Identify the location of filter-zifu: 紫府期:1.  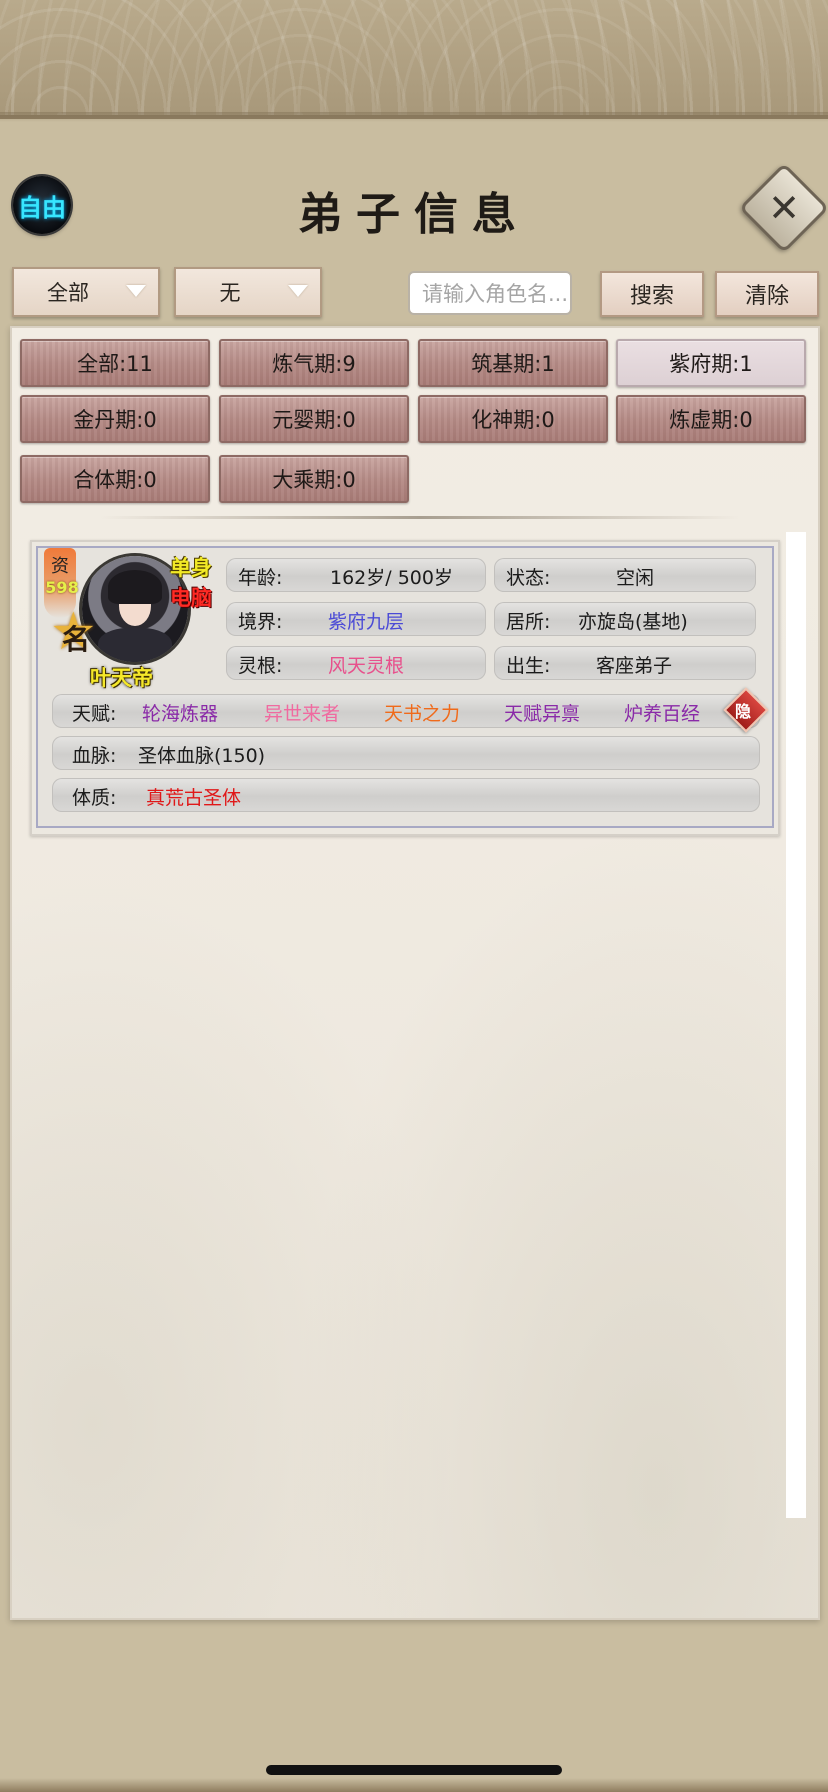
(711, 363).